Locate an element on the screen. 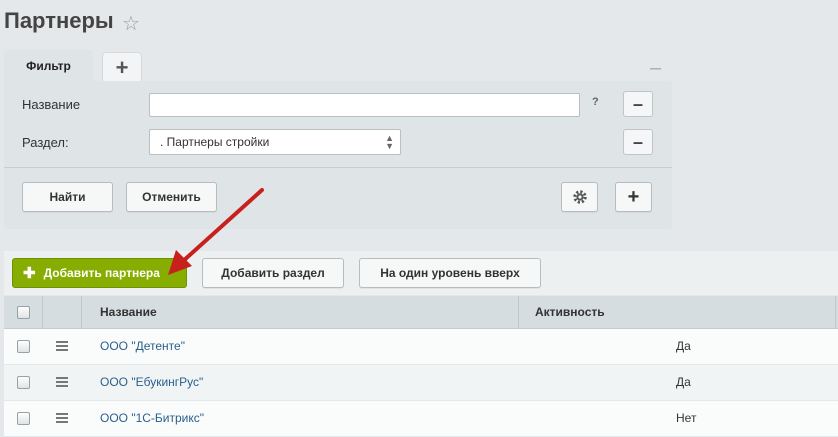 This screenshot has width=838, height=437. plus-icon: ✚ is located at coordinates (29, 273).